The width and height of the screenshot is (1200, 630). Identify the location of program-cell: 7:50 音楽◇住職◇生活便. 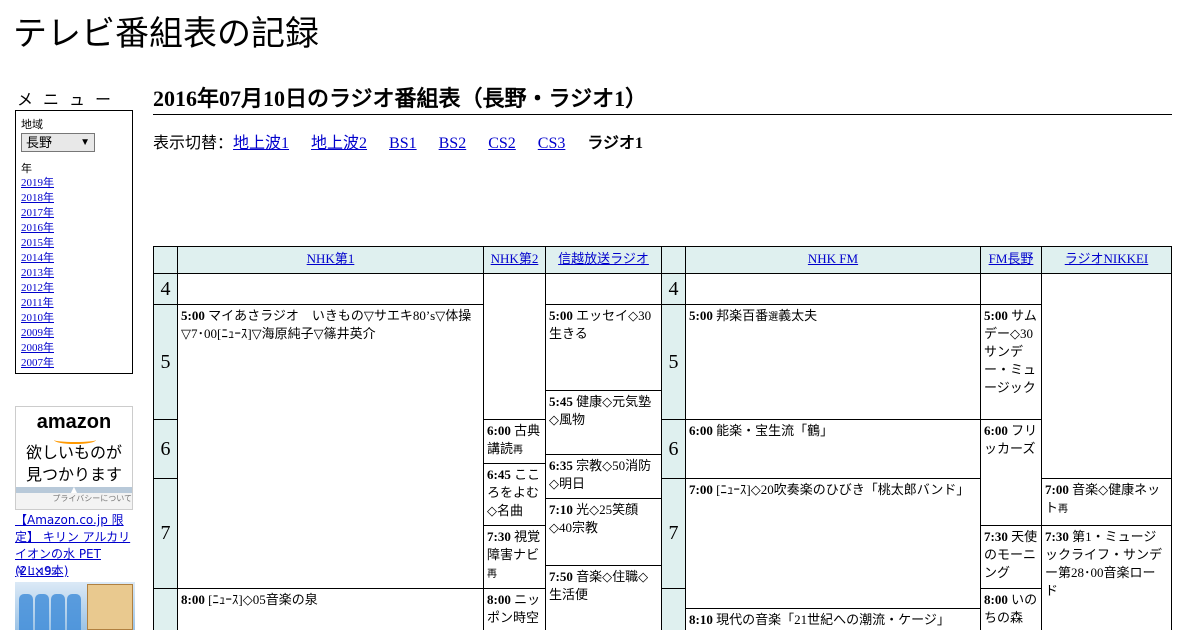
(603, 597).